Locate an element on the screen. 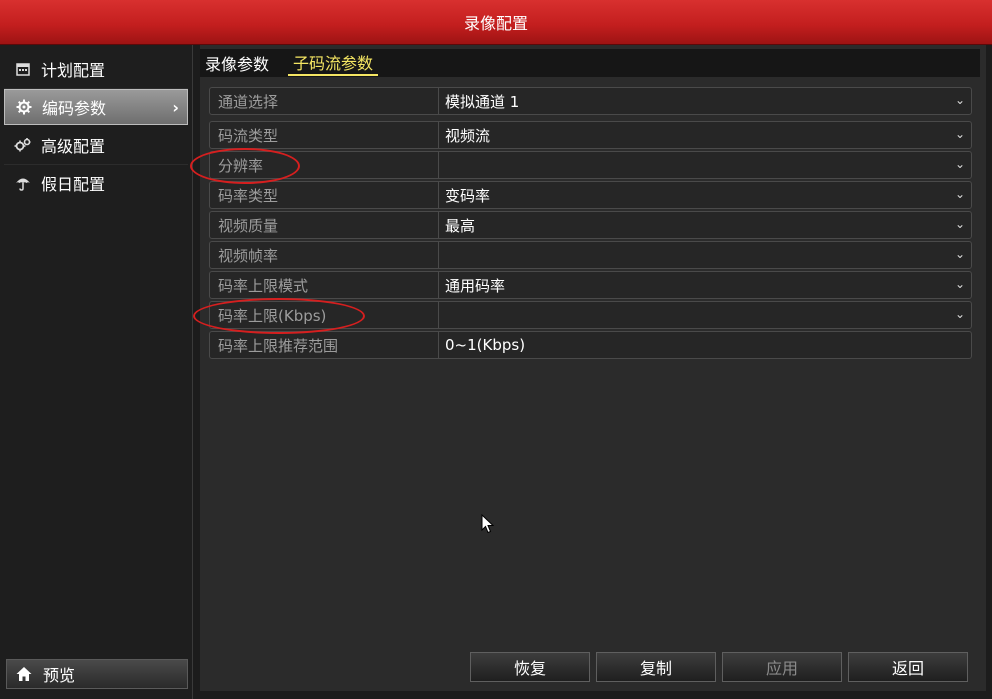 This screenshot has height=699, width=992. sidebar-item-encoding: 编码参数 › is located at coordinates (96, 107).